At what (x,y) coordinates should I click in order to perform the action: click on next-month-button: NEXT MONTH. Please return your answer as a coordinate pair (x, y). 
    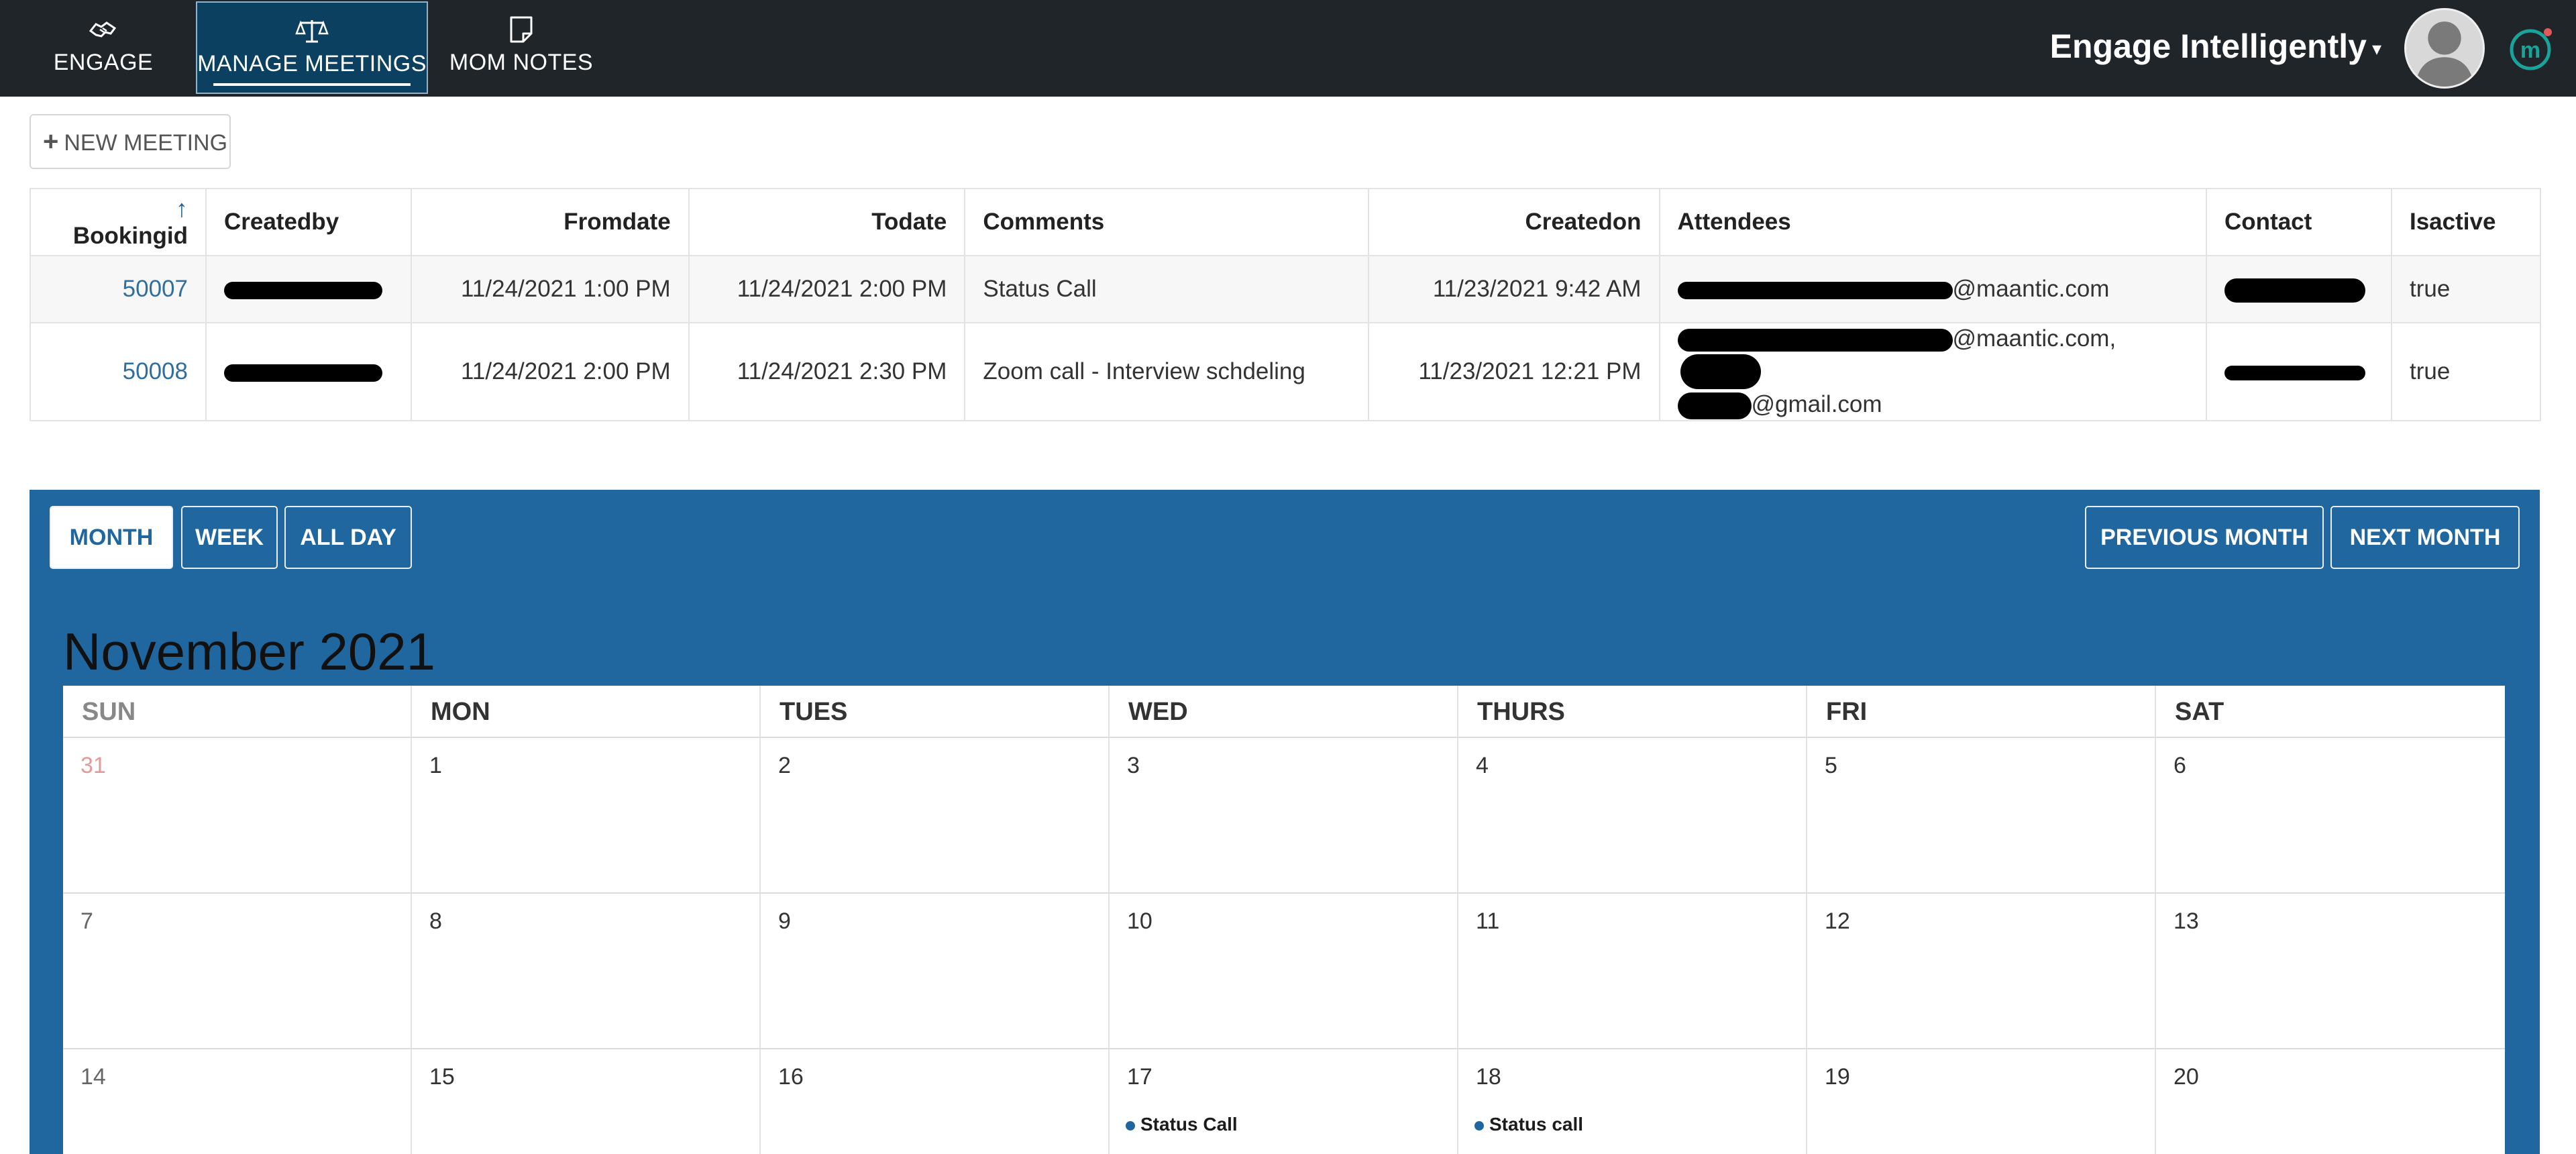
    Looking at the image, I should click on (2425, 538).